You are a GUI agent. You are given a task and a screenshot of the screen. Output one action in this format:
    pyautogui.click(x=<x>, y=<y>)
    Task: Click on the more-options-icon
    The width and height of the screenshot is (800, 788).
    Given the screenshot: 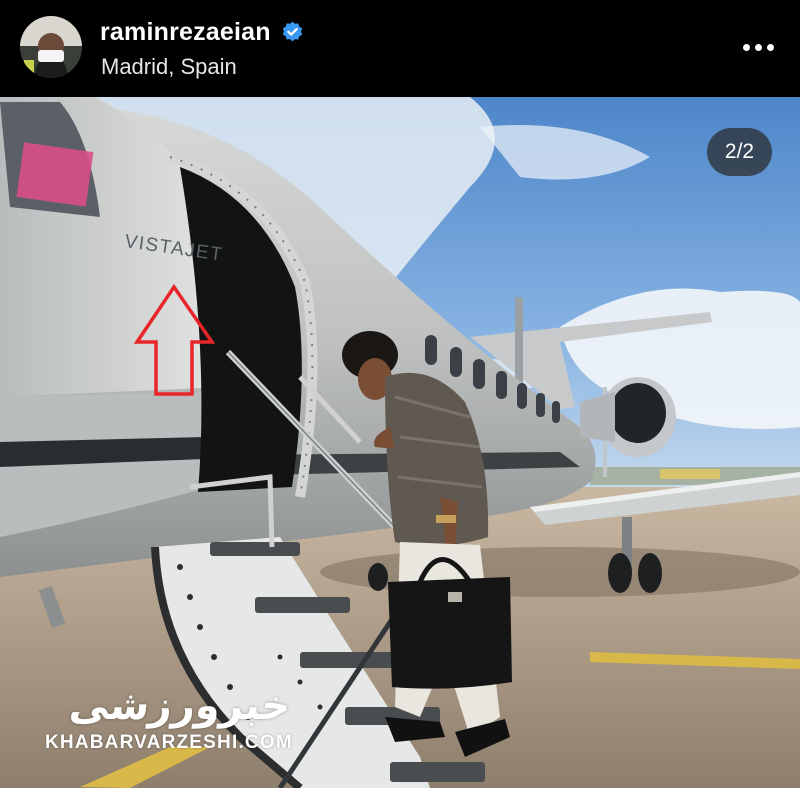 What is the action you would take?
    pyautogui.click(x=758, y=47)
    